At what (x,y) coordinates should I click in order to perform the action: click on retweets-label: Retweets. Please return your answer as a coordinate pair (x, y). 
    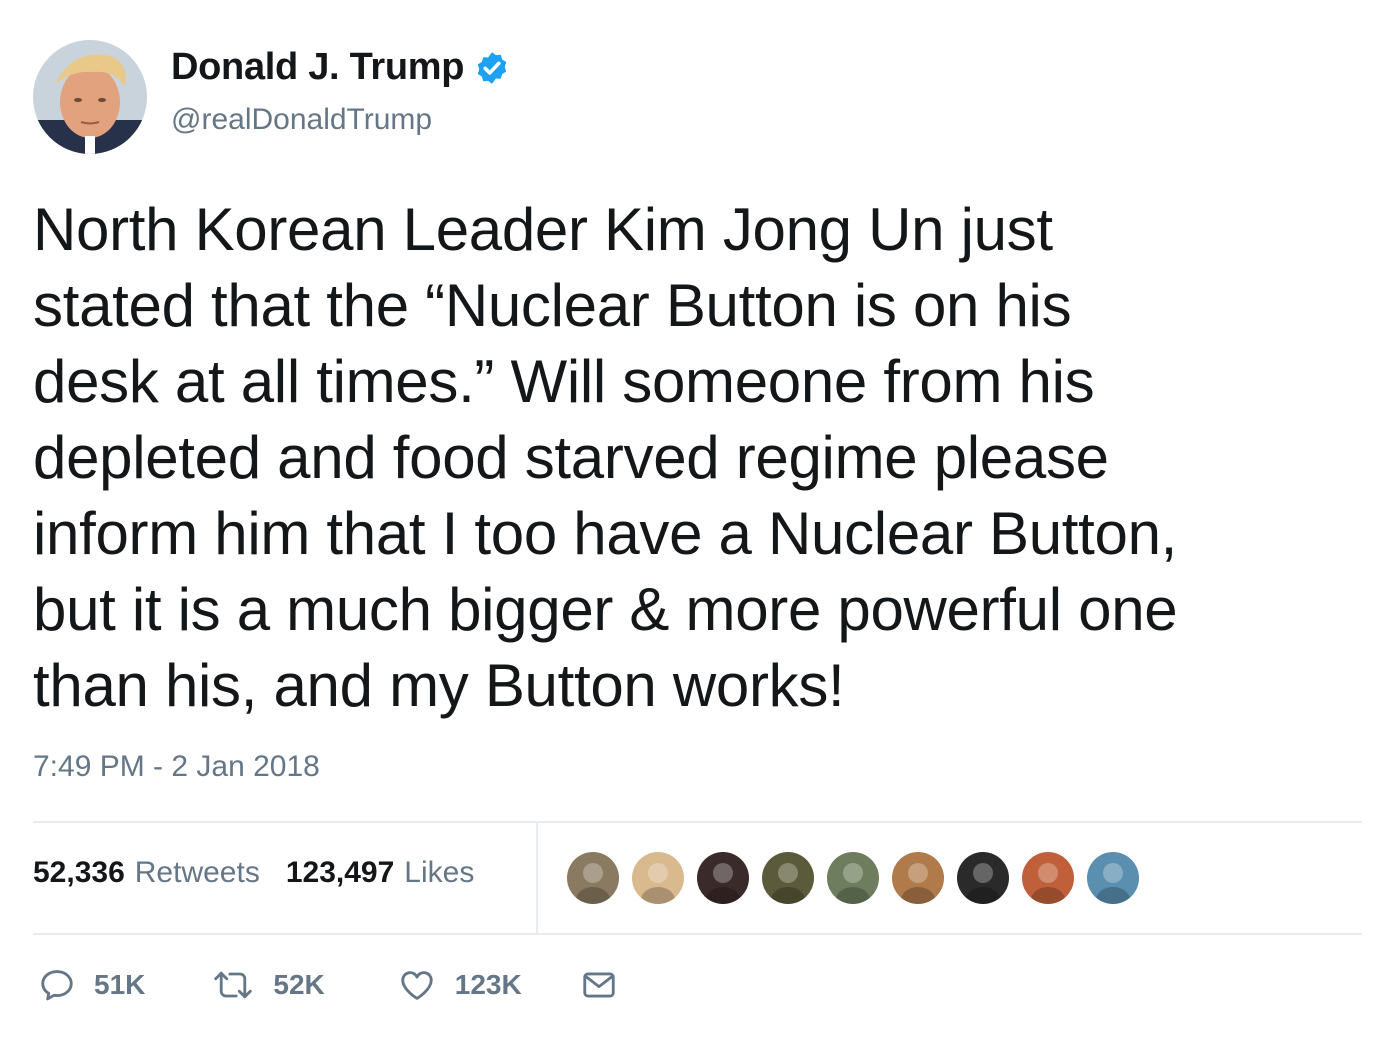
    Looking at the image, I should click on (197, 872).